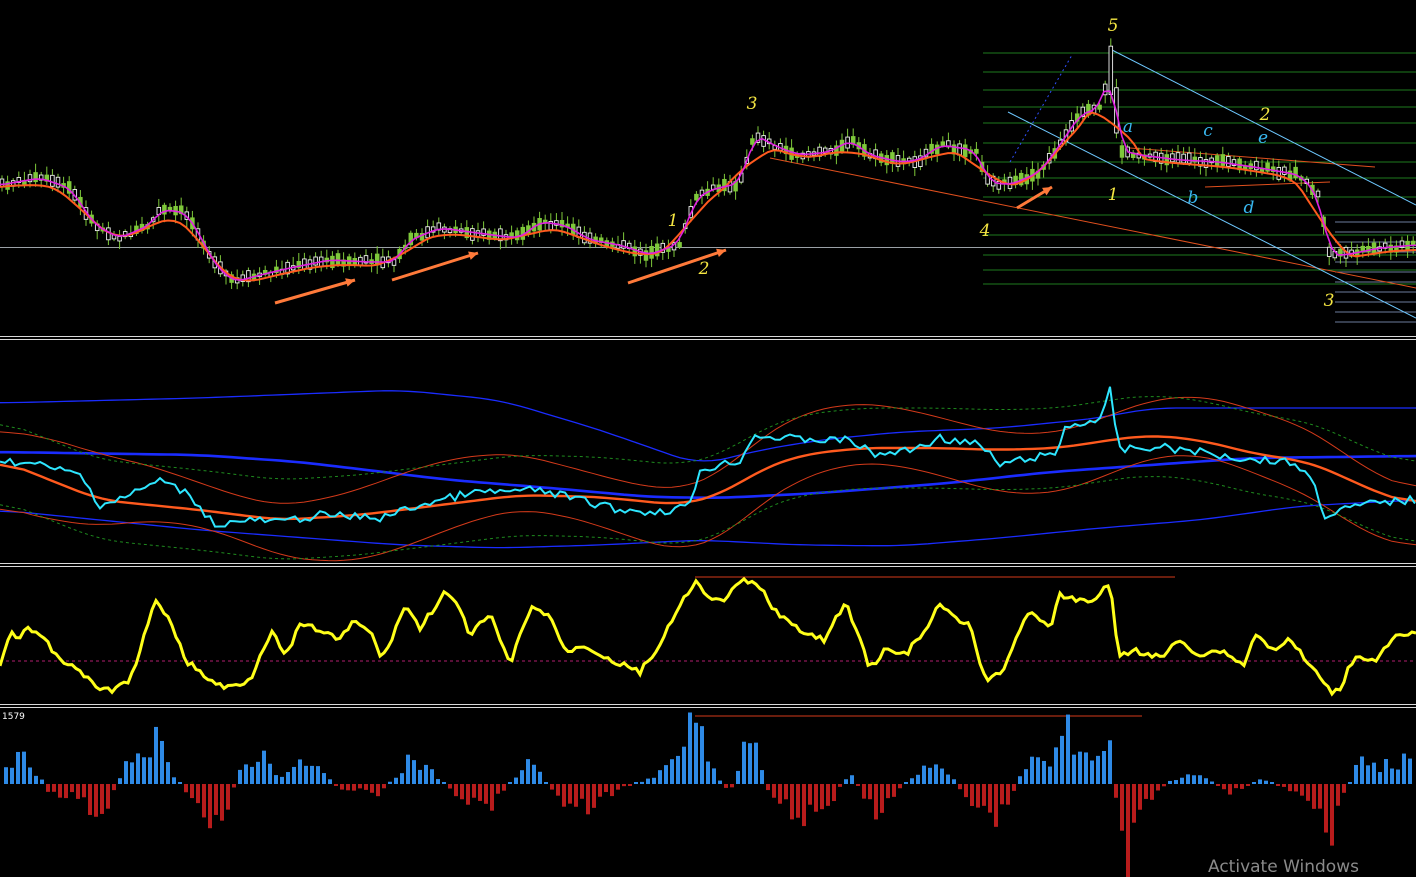 The width and height of the screenshot is (1416, 877). I want to click on wave-label-3: 3, so click(1329, 301).